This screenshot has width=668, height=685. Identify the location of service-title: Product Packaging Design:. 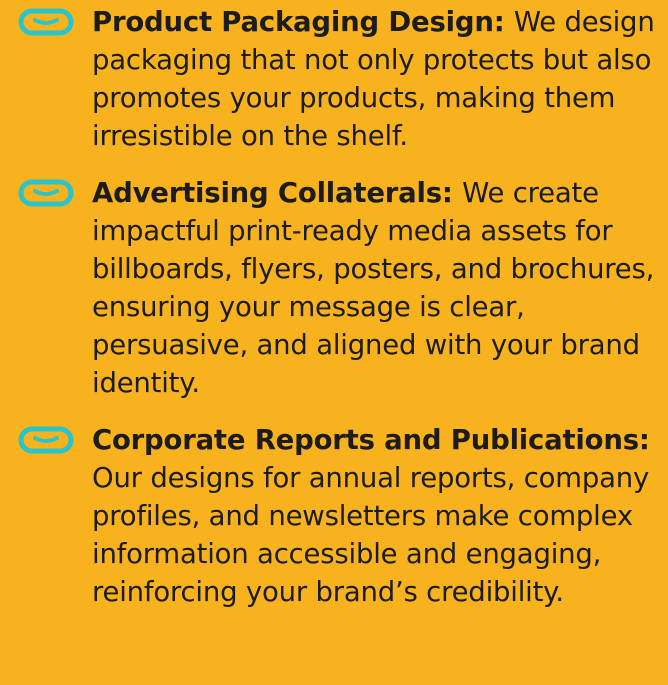
(303, 22).